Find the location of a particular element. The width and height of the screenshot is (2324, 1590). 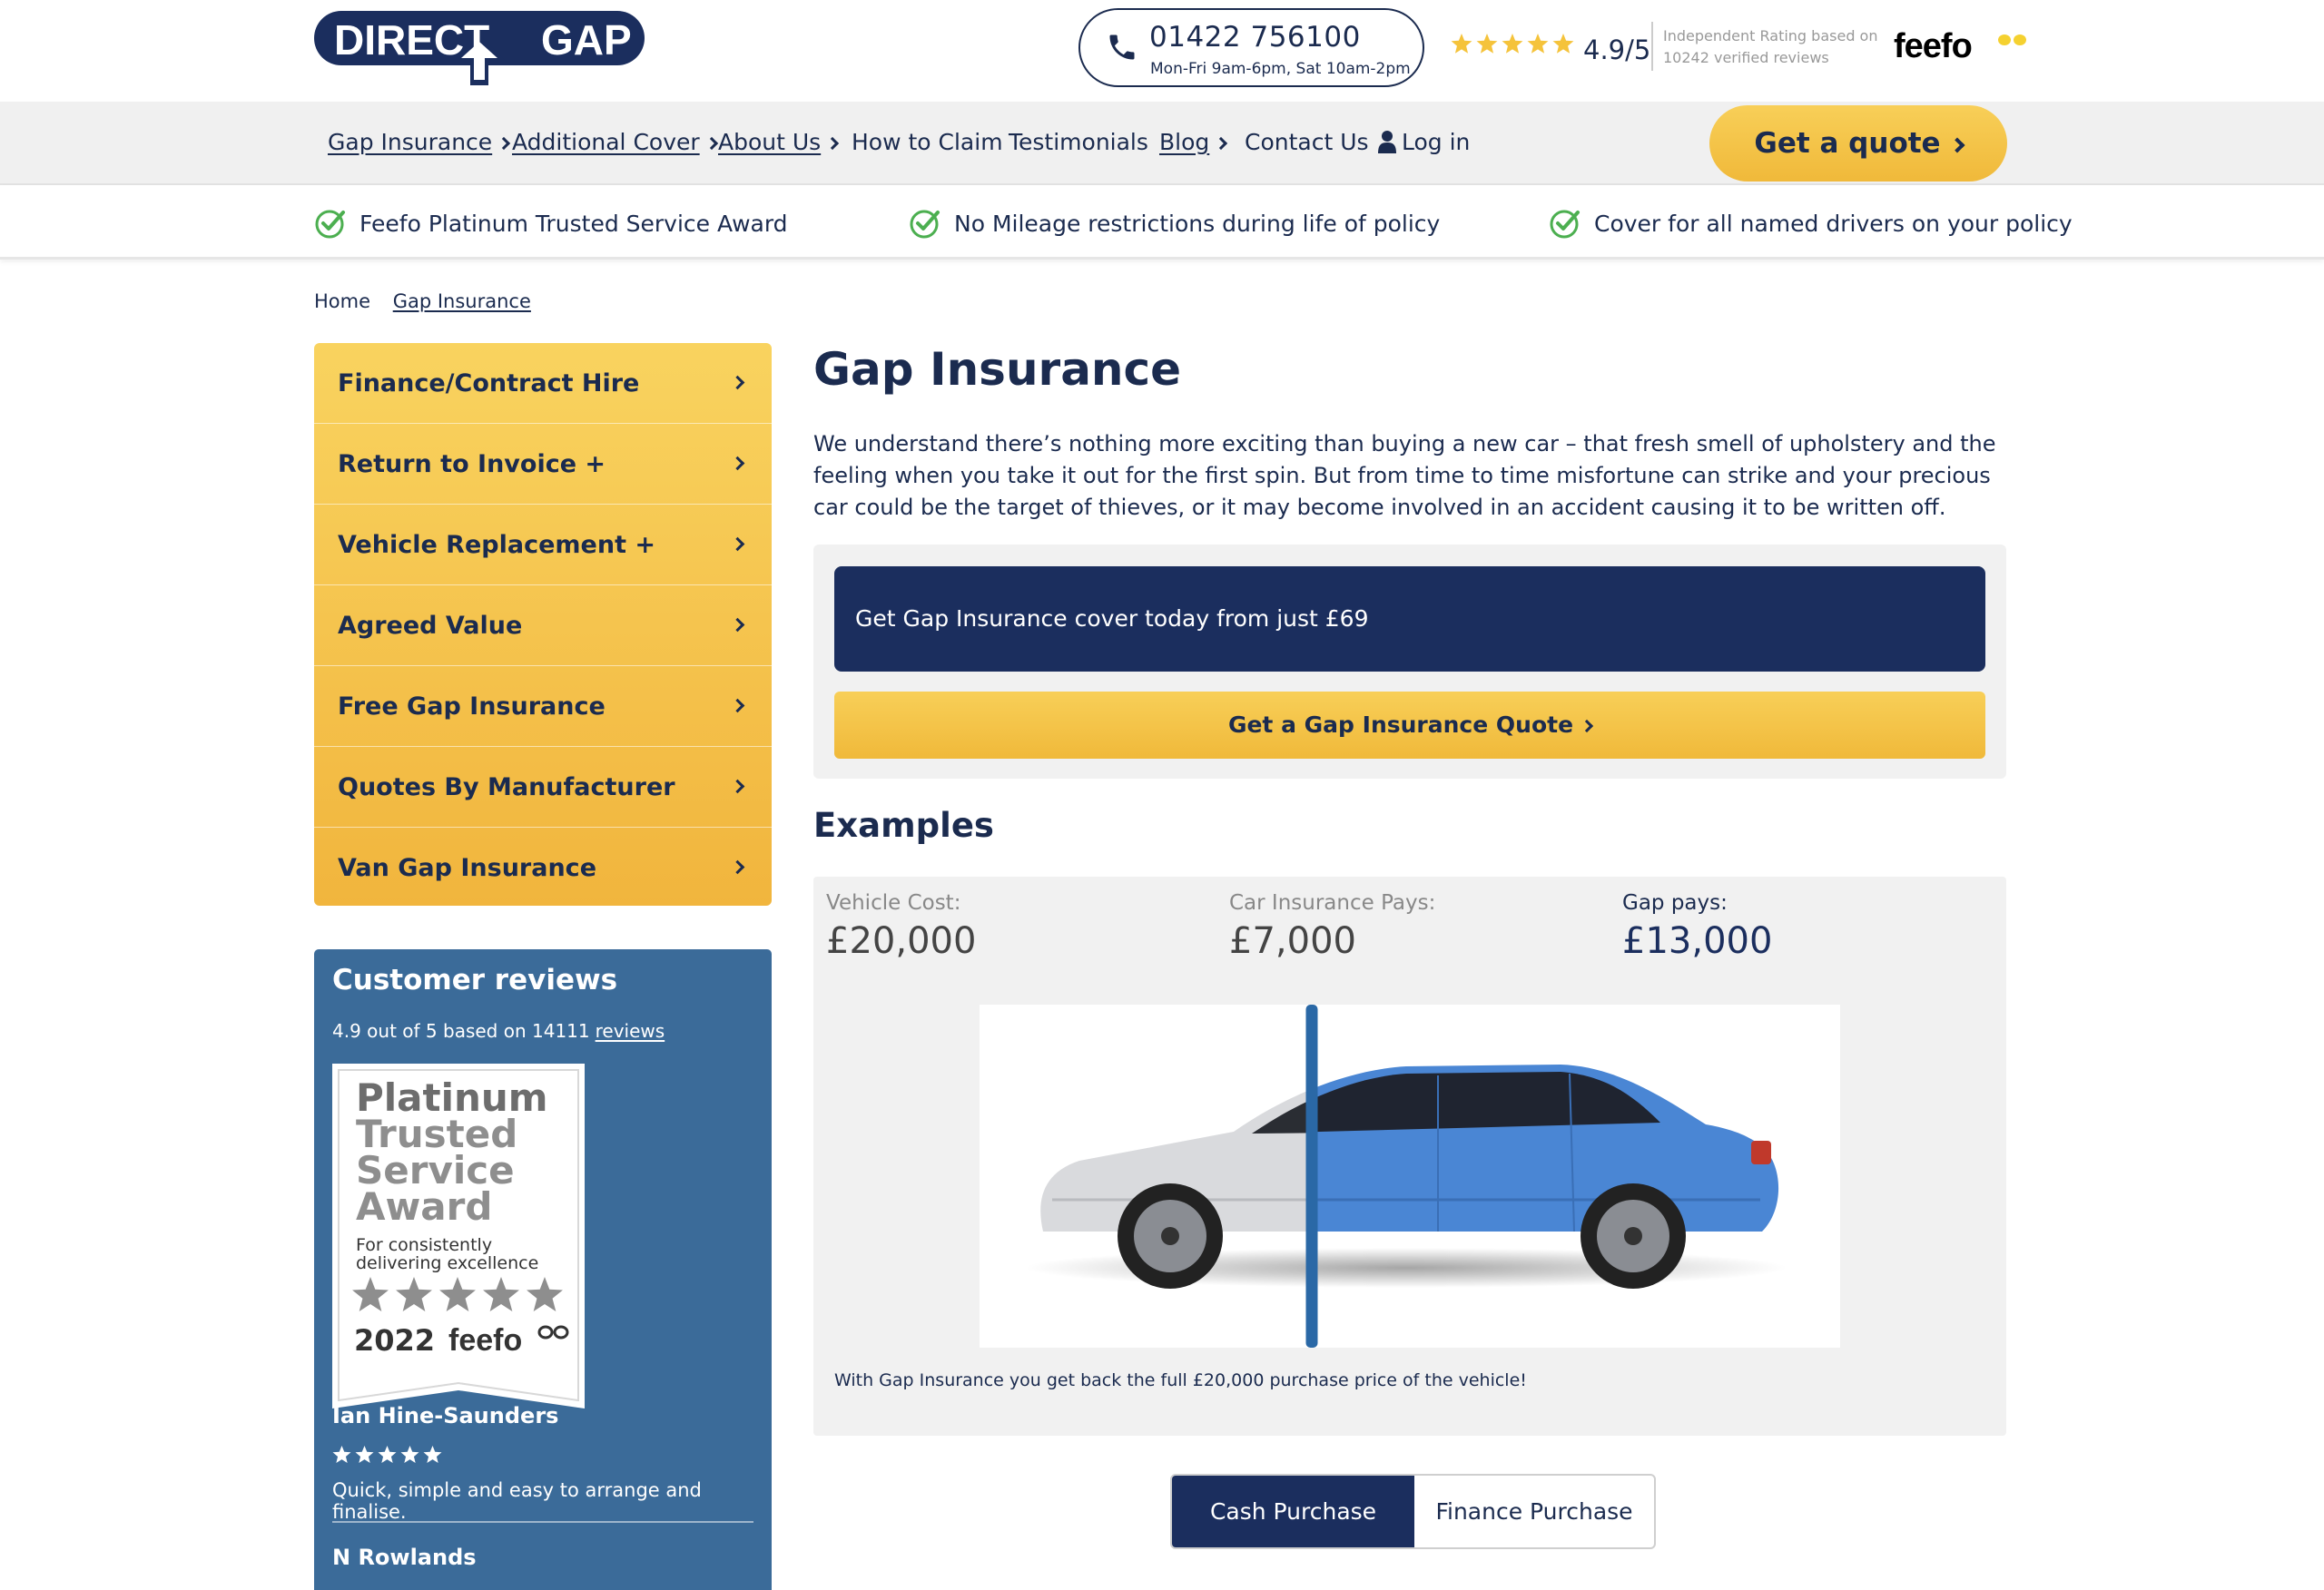

rating-note-line2: 10242 verified reviews is located at coordinates (1746, 57).